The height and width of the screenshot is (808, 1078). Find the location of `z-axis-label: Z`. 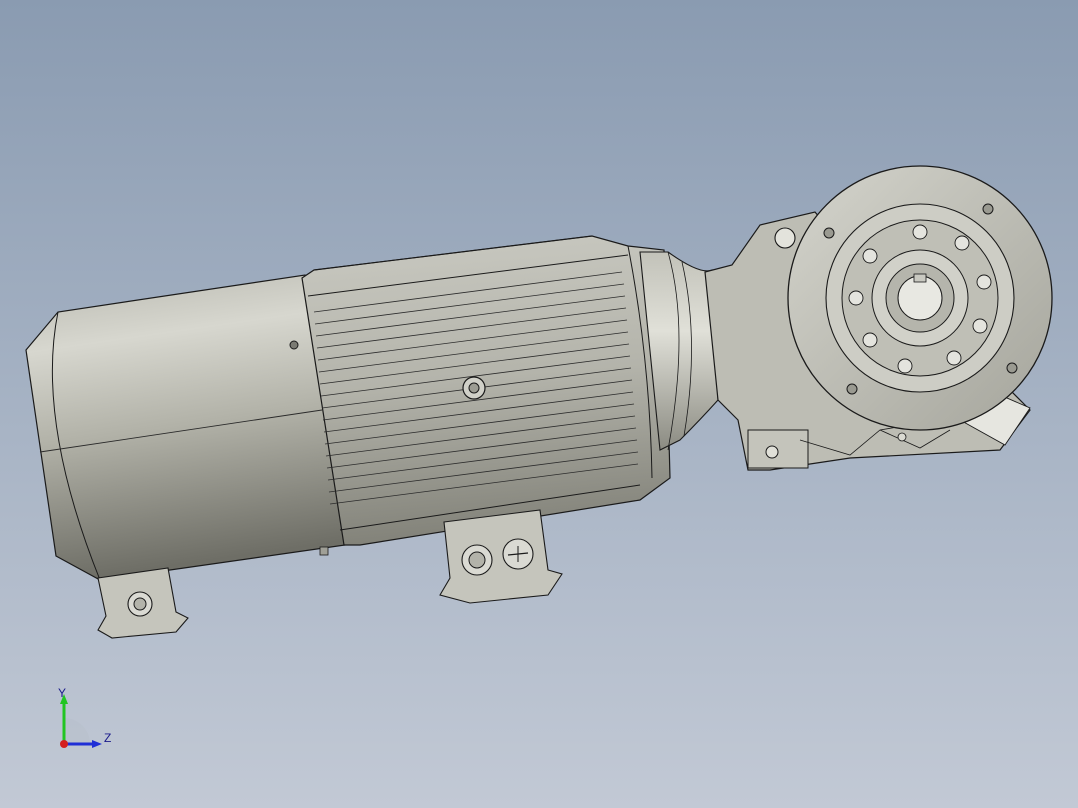

z-axis-label: Z is located at coordinates (108, 738).